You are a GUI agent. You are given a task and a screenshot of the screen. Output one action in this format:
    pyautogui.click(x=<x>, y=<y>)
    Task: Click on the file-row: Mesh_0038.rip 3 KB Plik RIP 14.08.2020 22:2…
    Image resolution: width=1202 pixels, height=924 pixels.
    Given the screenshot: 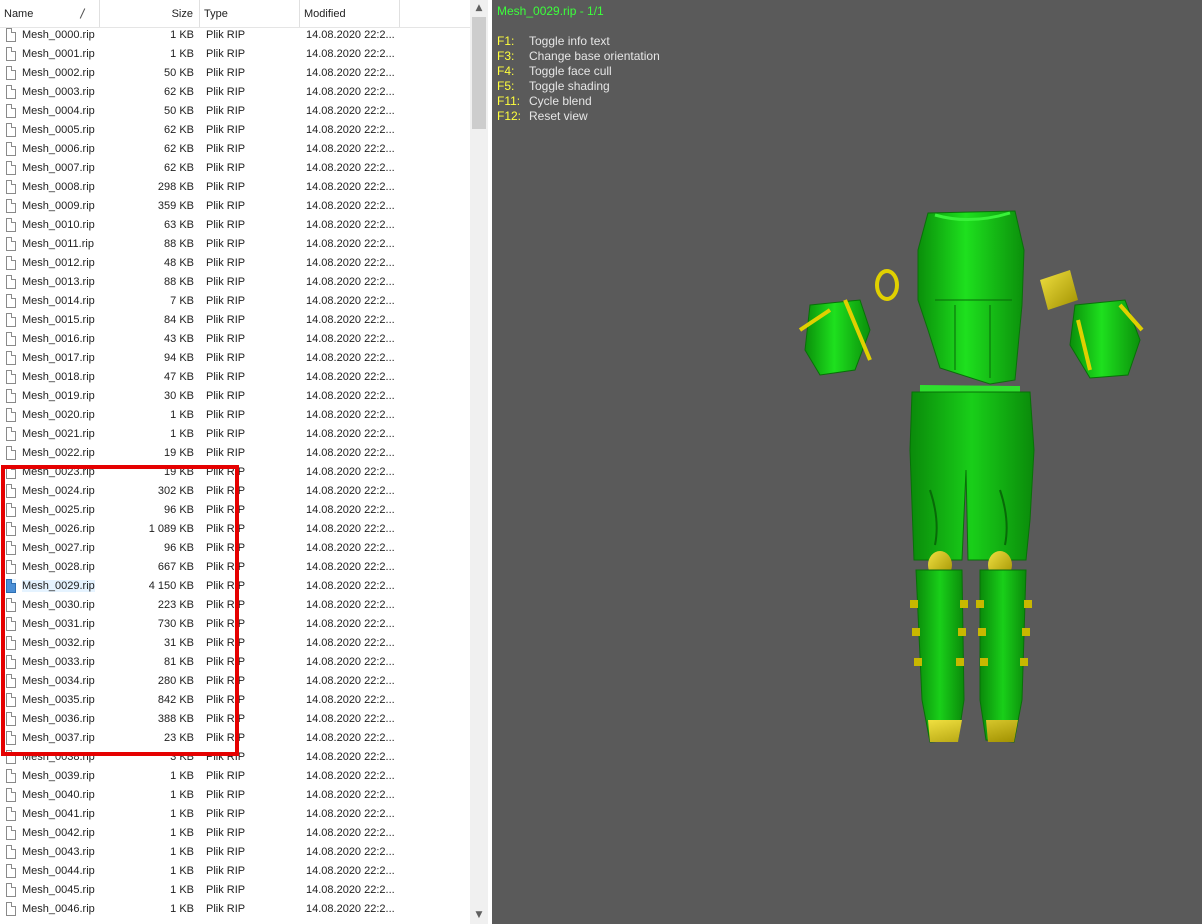 What is the action you would take?
    pyautogui.click(x=235, y=758)
    